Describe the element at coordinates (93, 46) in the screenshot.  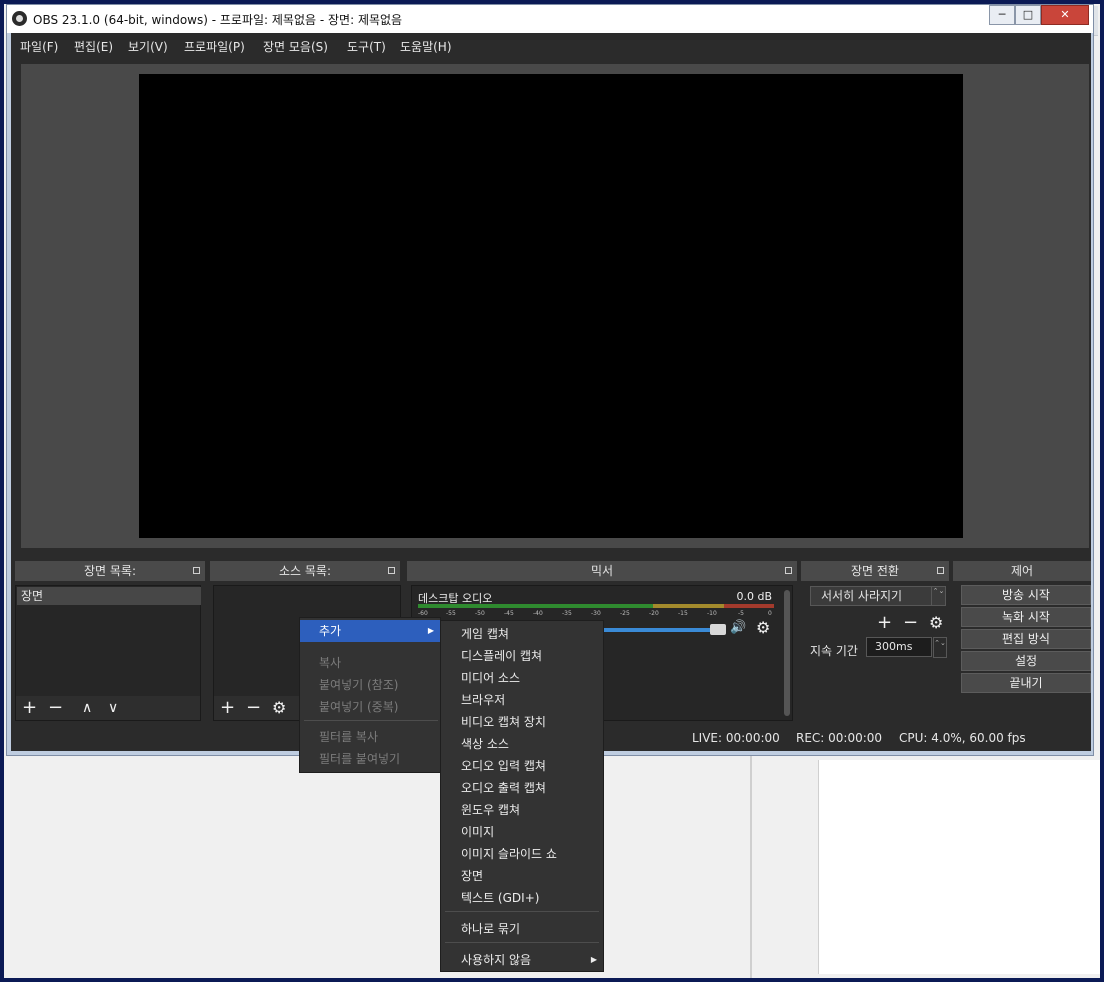
I see `menu-edit: 편집(E)` at that location.